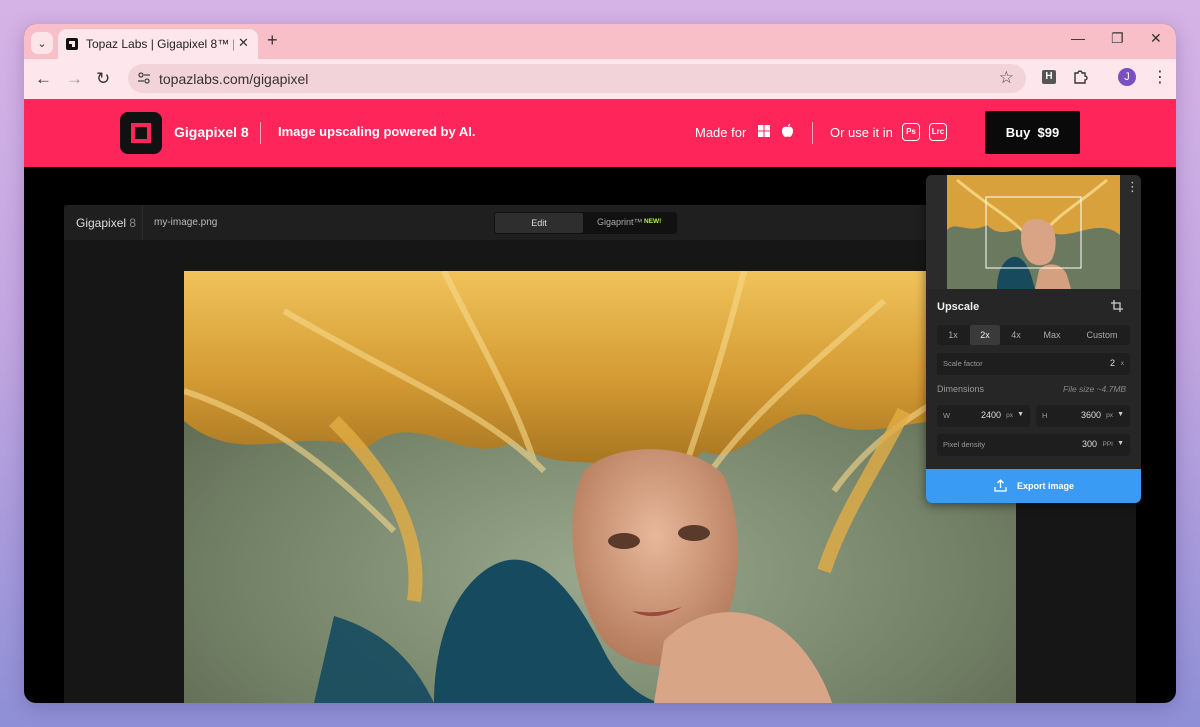 This screenshot has height=727, width=1200. What do you see at coordinates (1102, 335) in the screenshot?
I see `scale-option-custom: Custom` at bounding box center [1102, 335].